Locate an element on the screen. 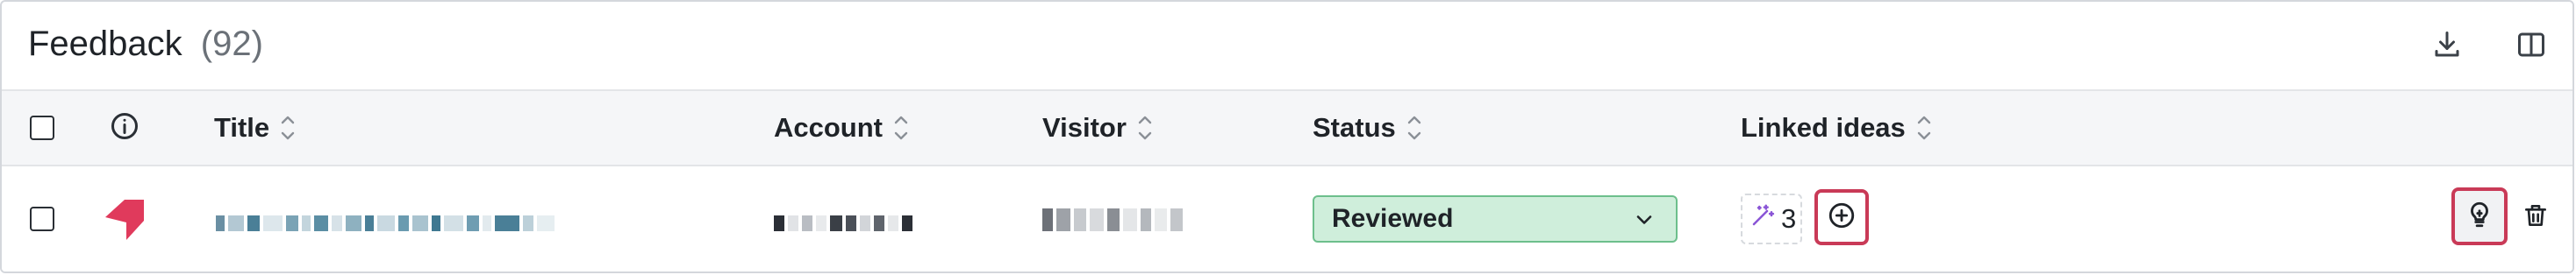  info-icon is located at coordinates (124, 129).